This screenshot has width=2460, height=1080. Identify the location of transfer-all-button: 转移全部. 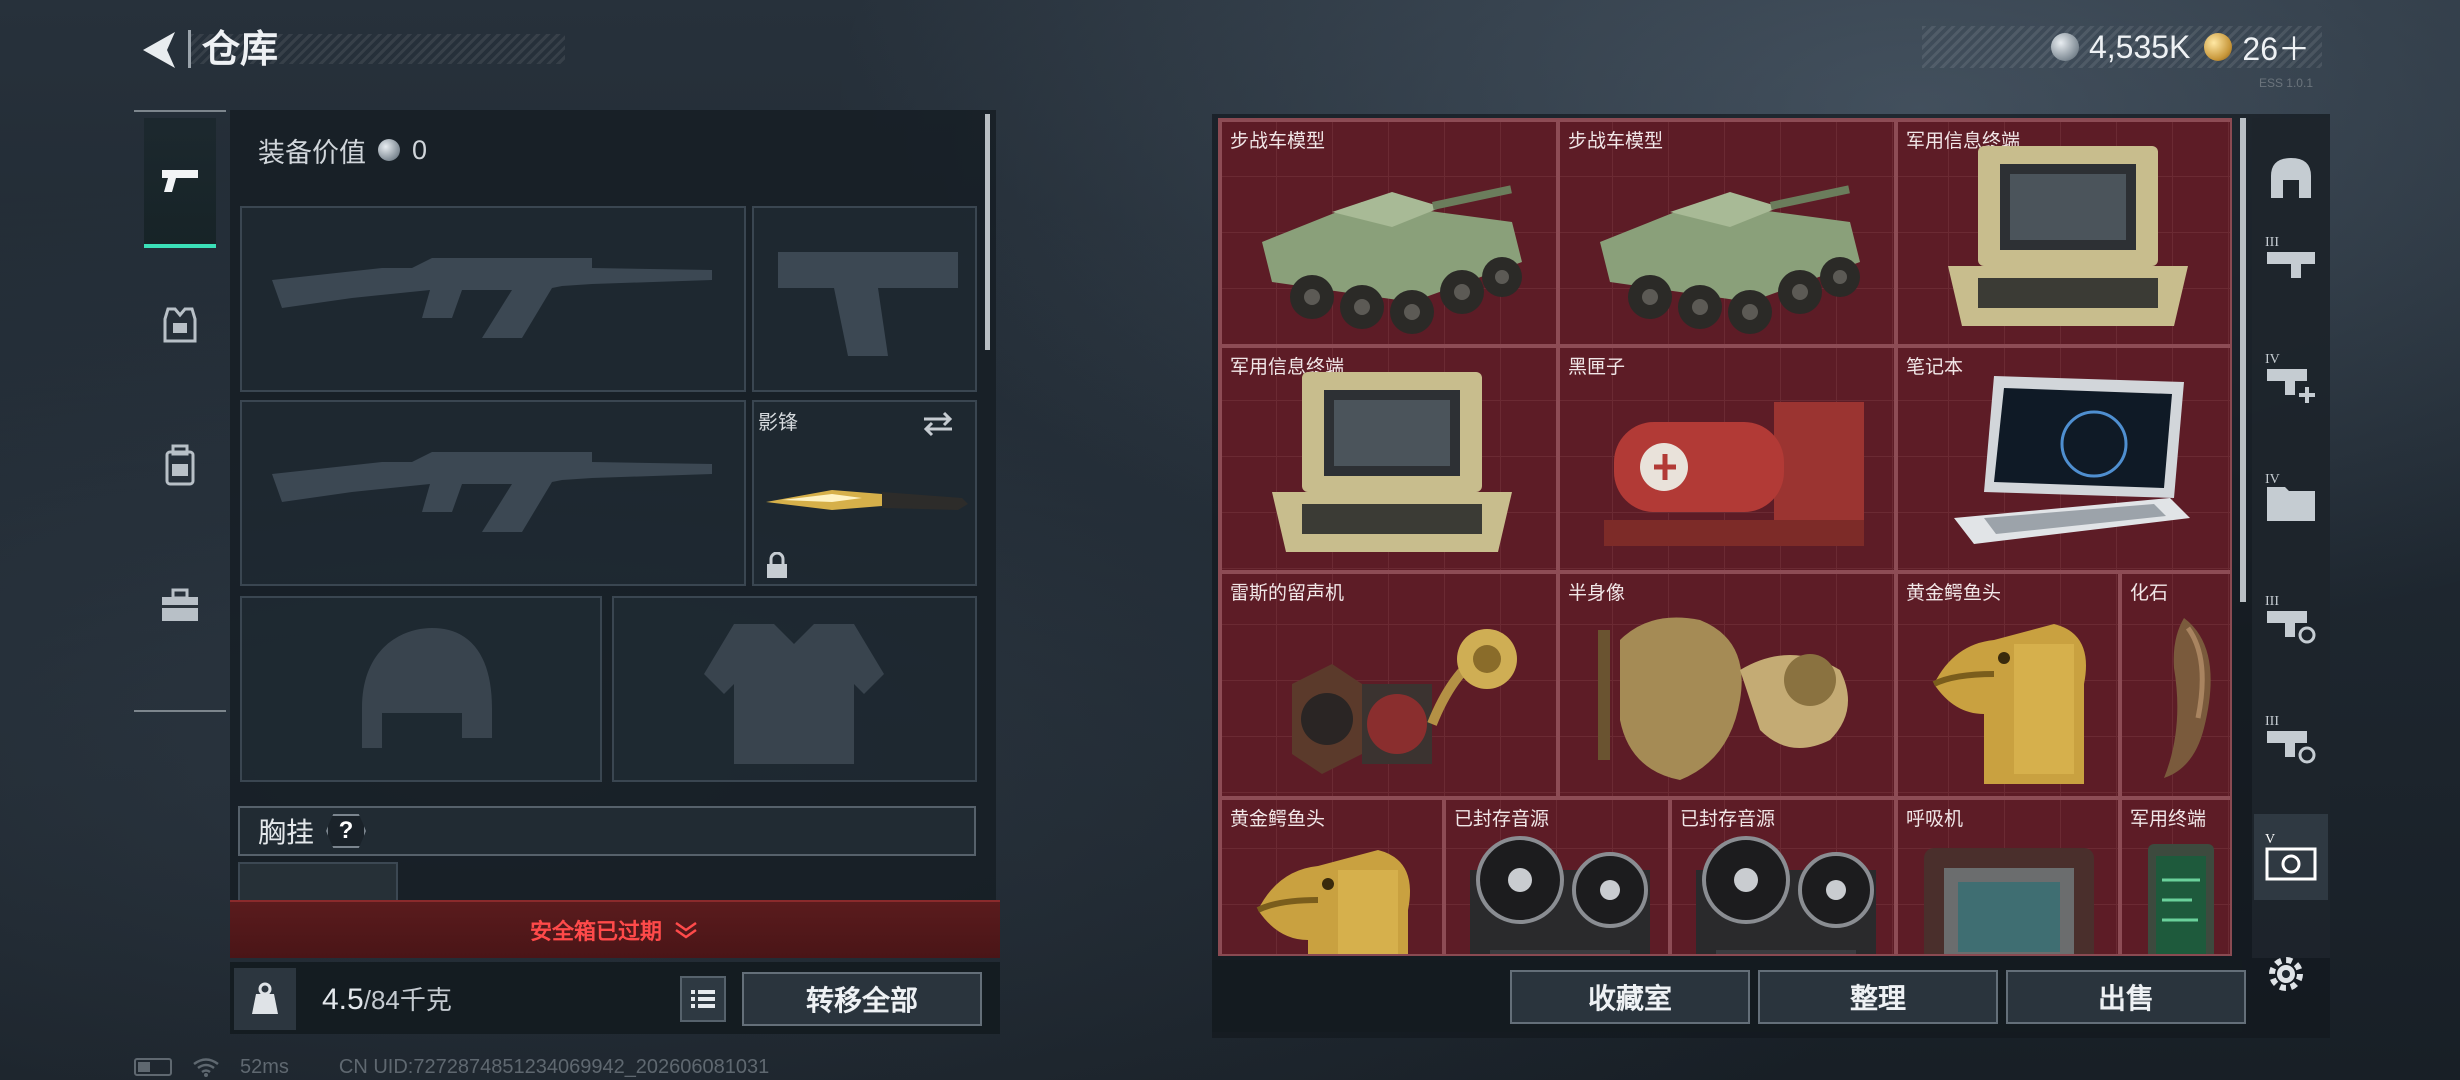
(862, 999).